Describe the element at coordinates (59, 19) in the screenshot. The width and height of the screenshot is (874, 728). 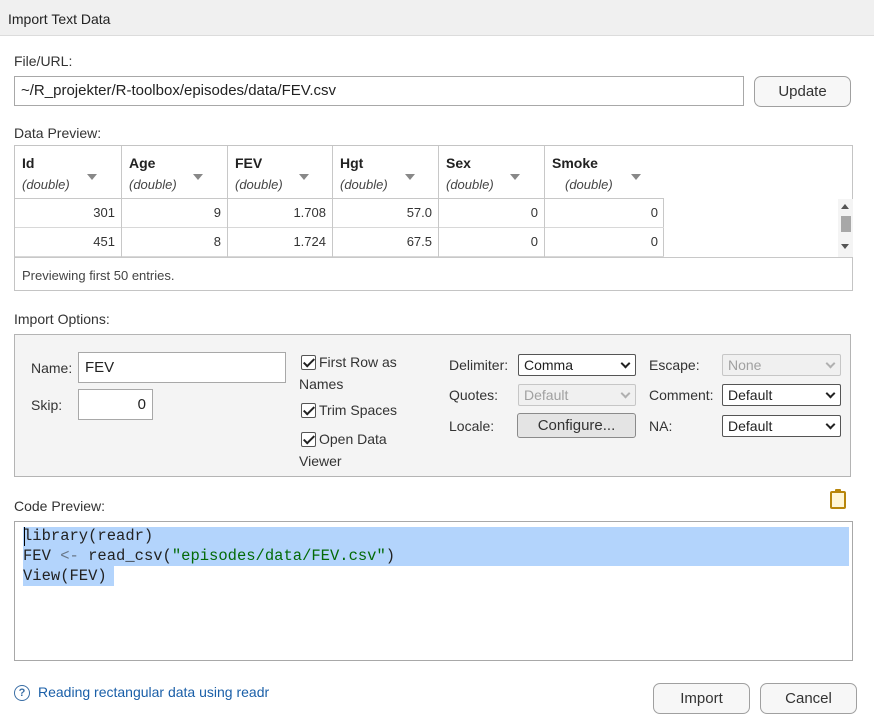
I see `window-title: Import Text Data` at that location.